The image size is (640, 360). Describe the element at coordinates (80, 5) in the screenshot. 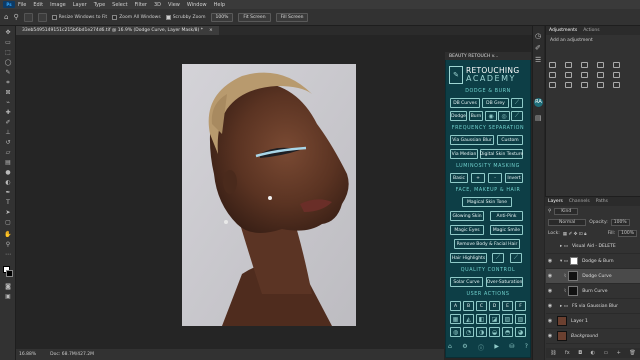

I see `menu-layer: Layer` at that location.